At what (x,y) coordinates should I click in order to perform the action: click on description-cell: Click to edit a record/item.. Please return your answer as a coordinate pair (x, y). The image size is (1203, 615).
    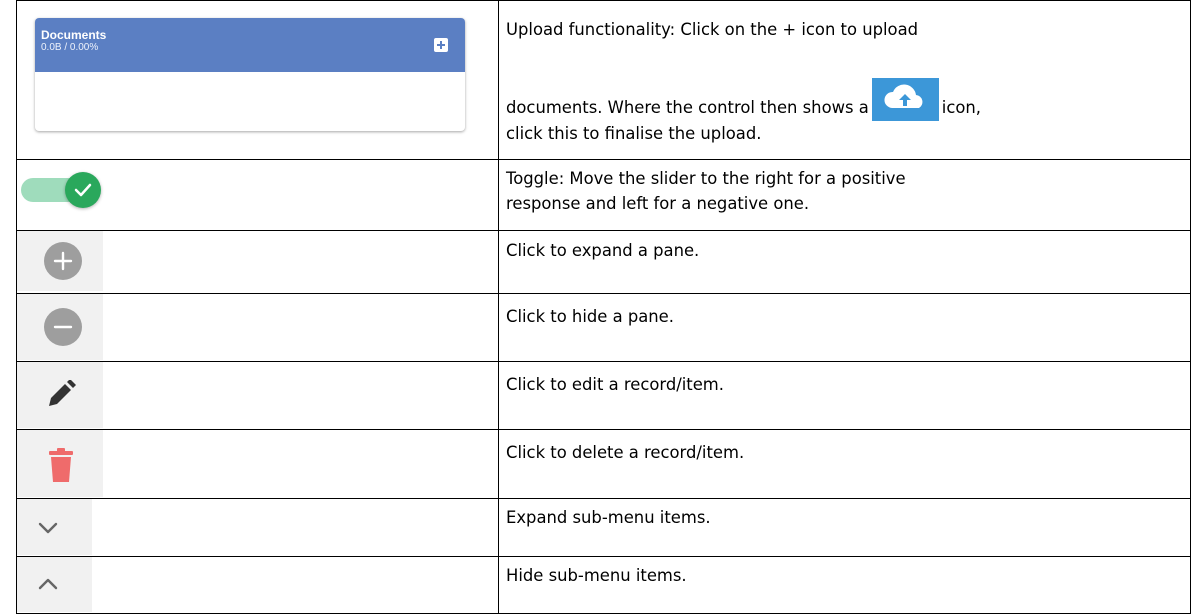
    Looking at the image, I should click on (844, 395).